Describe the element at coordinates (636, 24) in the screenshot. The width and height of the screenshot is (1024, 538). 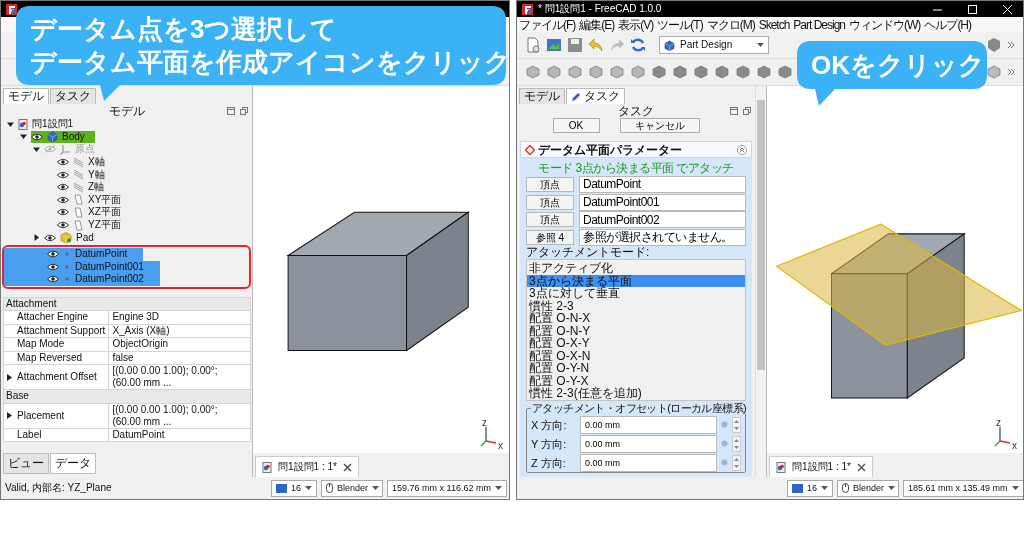
I see `menu-item: 表示(V)` at that location.